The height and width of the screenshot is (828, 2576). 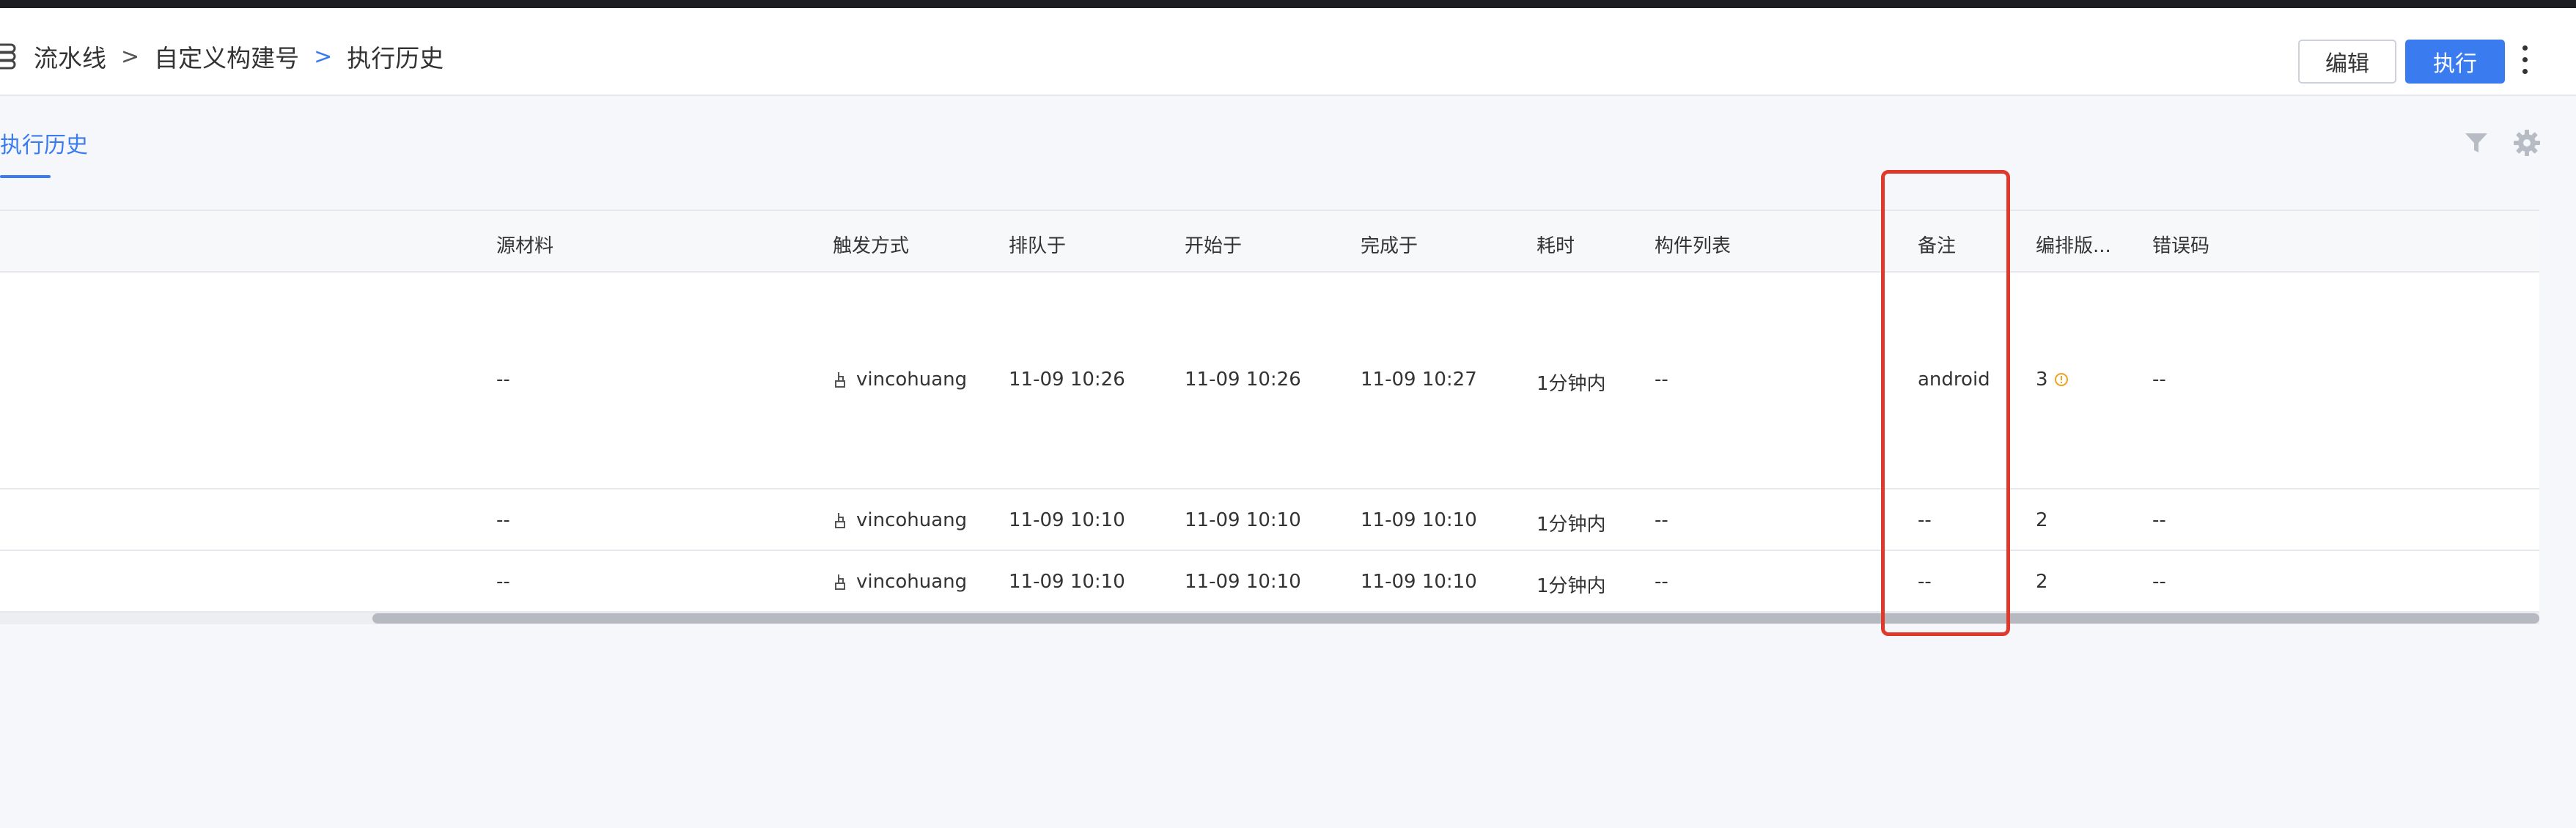 What do you see at coordinates (1389, 246) in the screenshot?
I see `column-header-finished: 完成于` at bounding box center [1389, 246].